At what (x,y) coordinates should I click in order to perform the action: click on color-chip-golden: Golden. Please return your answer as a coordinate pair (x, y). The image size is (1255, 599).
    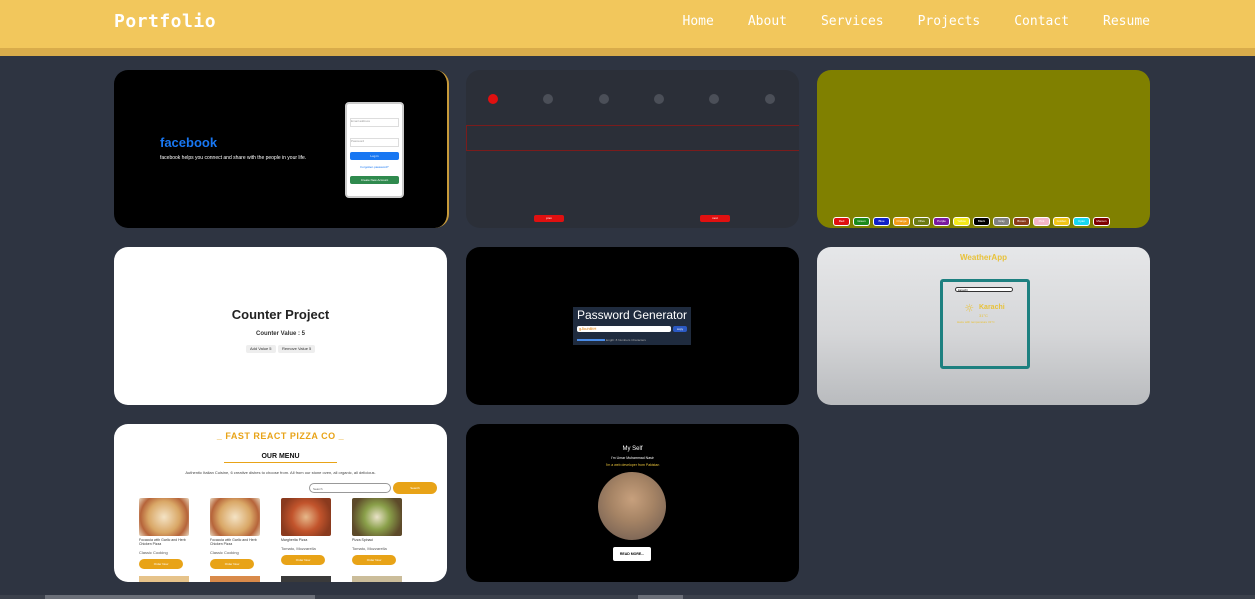
    Looking at the image, I should click on (1061, 221).